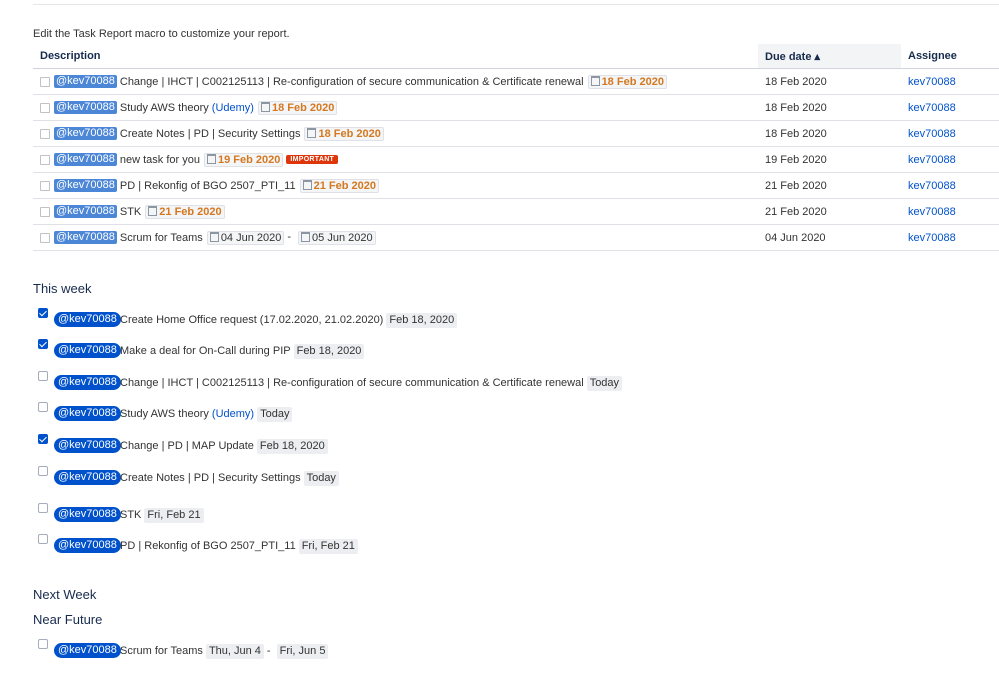  I want to click on task-start-date: Thu, Jun 4, so click(234, 651).